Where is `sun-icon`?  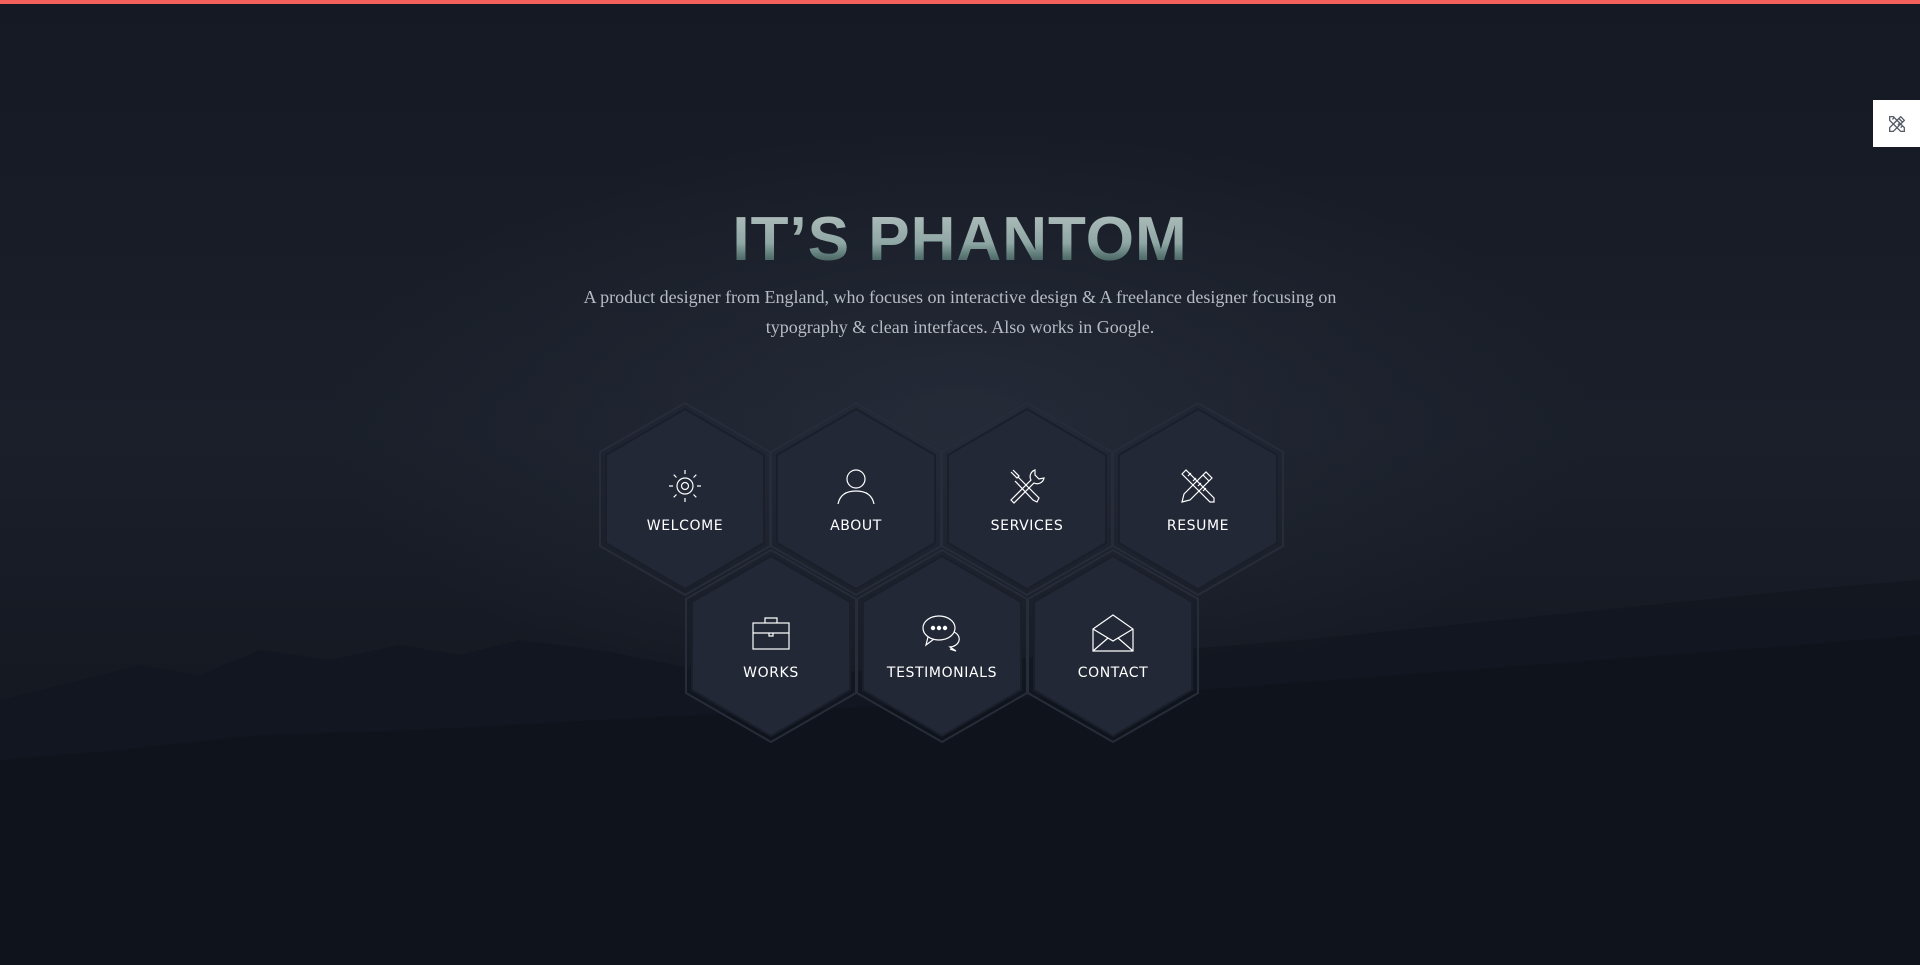 sun-icon is located at coordinates (685, 486).